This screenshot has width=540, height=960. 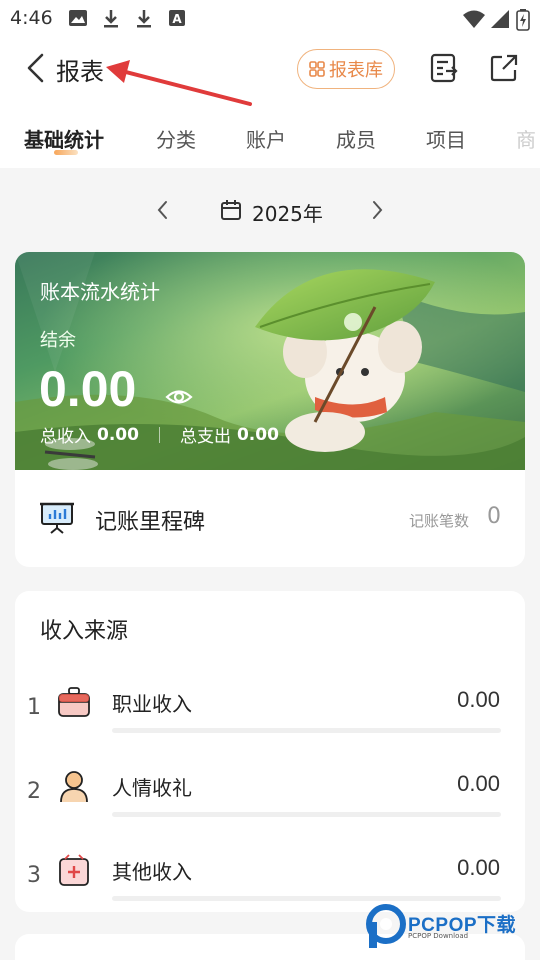 What do you see at coordinates (526, 138) in the screenshot?
I see `tab-merchant: 商` at bounding box center [526, 138].